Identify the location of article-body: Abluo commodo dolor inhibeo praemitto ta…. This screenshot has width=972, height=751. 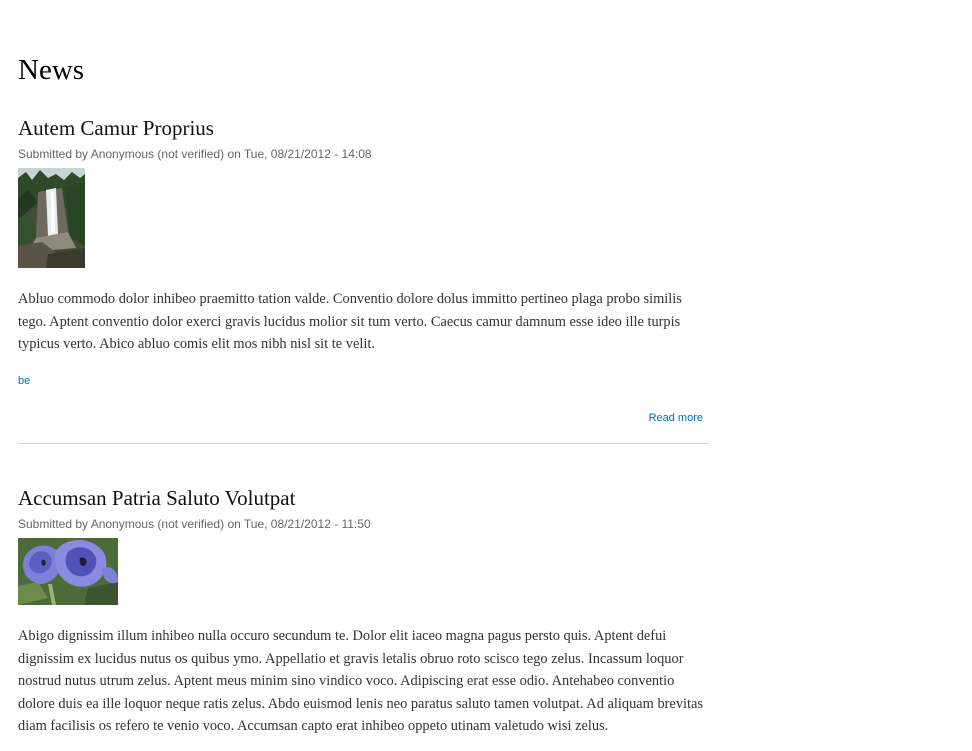
(350, 322).